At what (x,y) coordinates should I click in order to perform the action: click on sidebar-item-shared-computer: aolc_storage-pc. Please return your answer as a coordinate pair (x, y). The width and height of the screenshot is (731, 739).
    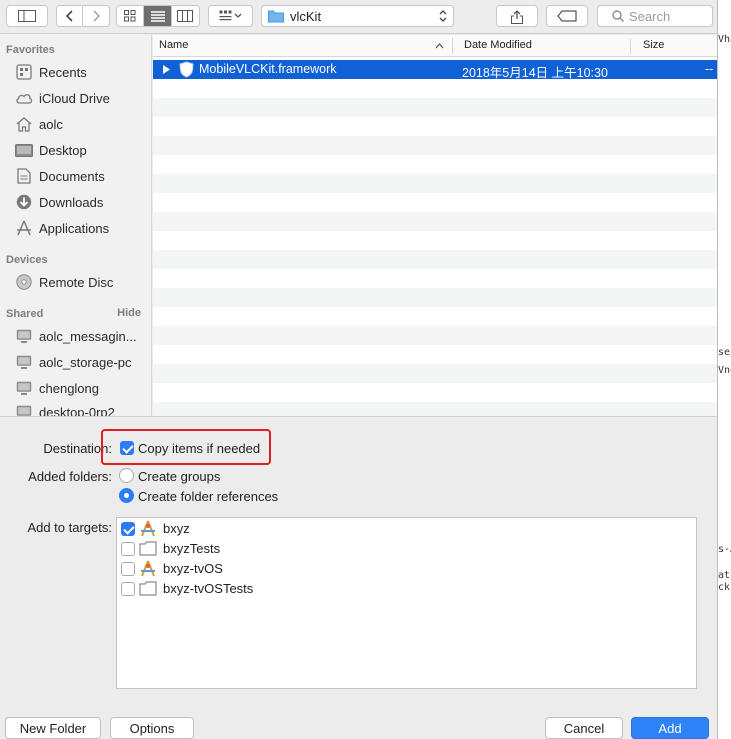
    Looking at the image, I should click on (73, 362).